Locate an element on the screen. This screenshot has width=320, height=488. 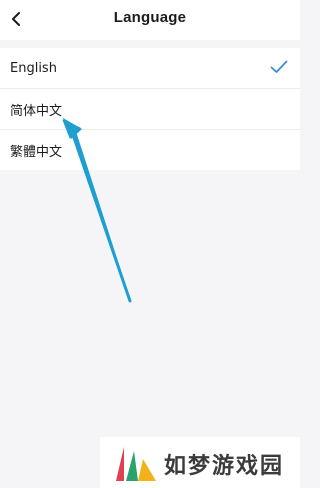
watermark: 如梦游戏园 is located at coordinates (200, 462).